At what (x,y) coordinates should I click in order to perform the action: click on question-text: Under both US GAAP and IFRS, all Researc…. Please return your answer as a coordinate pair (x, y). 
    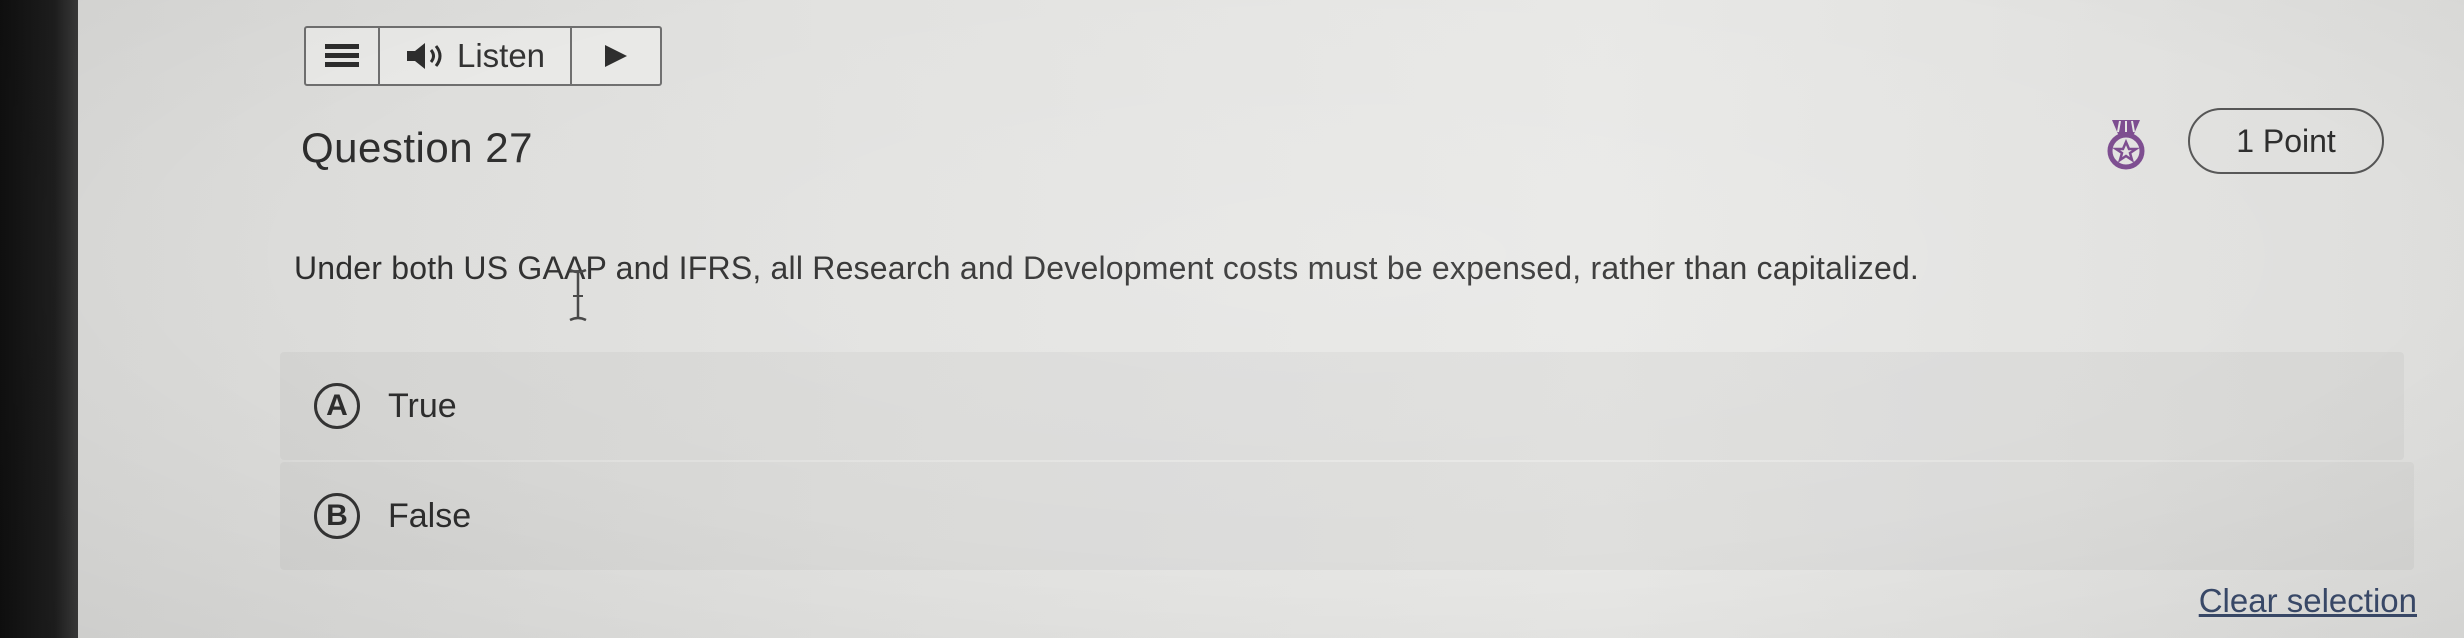
    Looking at the image, I should click on (1107, 268).